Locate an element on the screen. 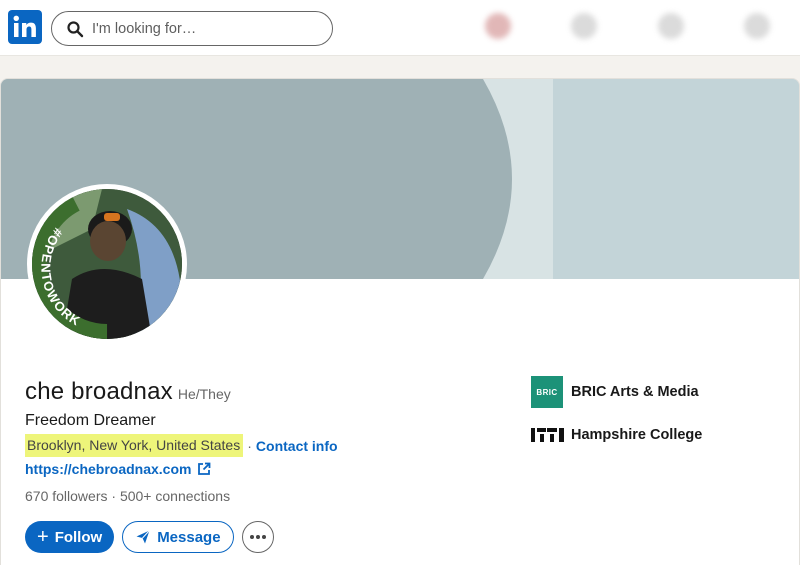  search-bar is located at coordinates (192, 28).